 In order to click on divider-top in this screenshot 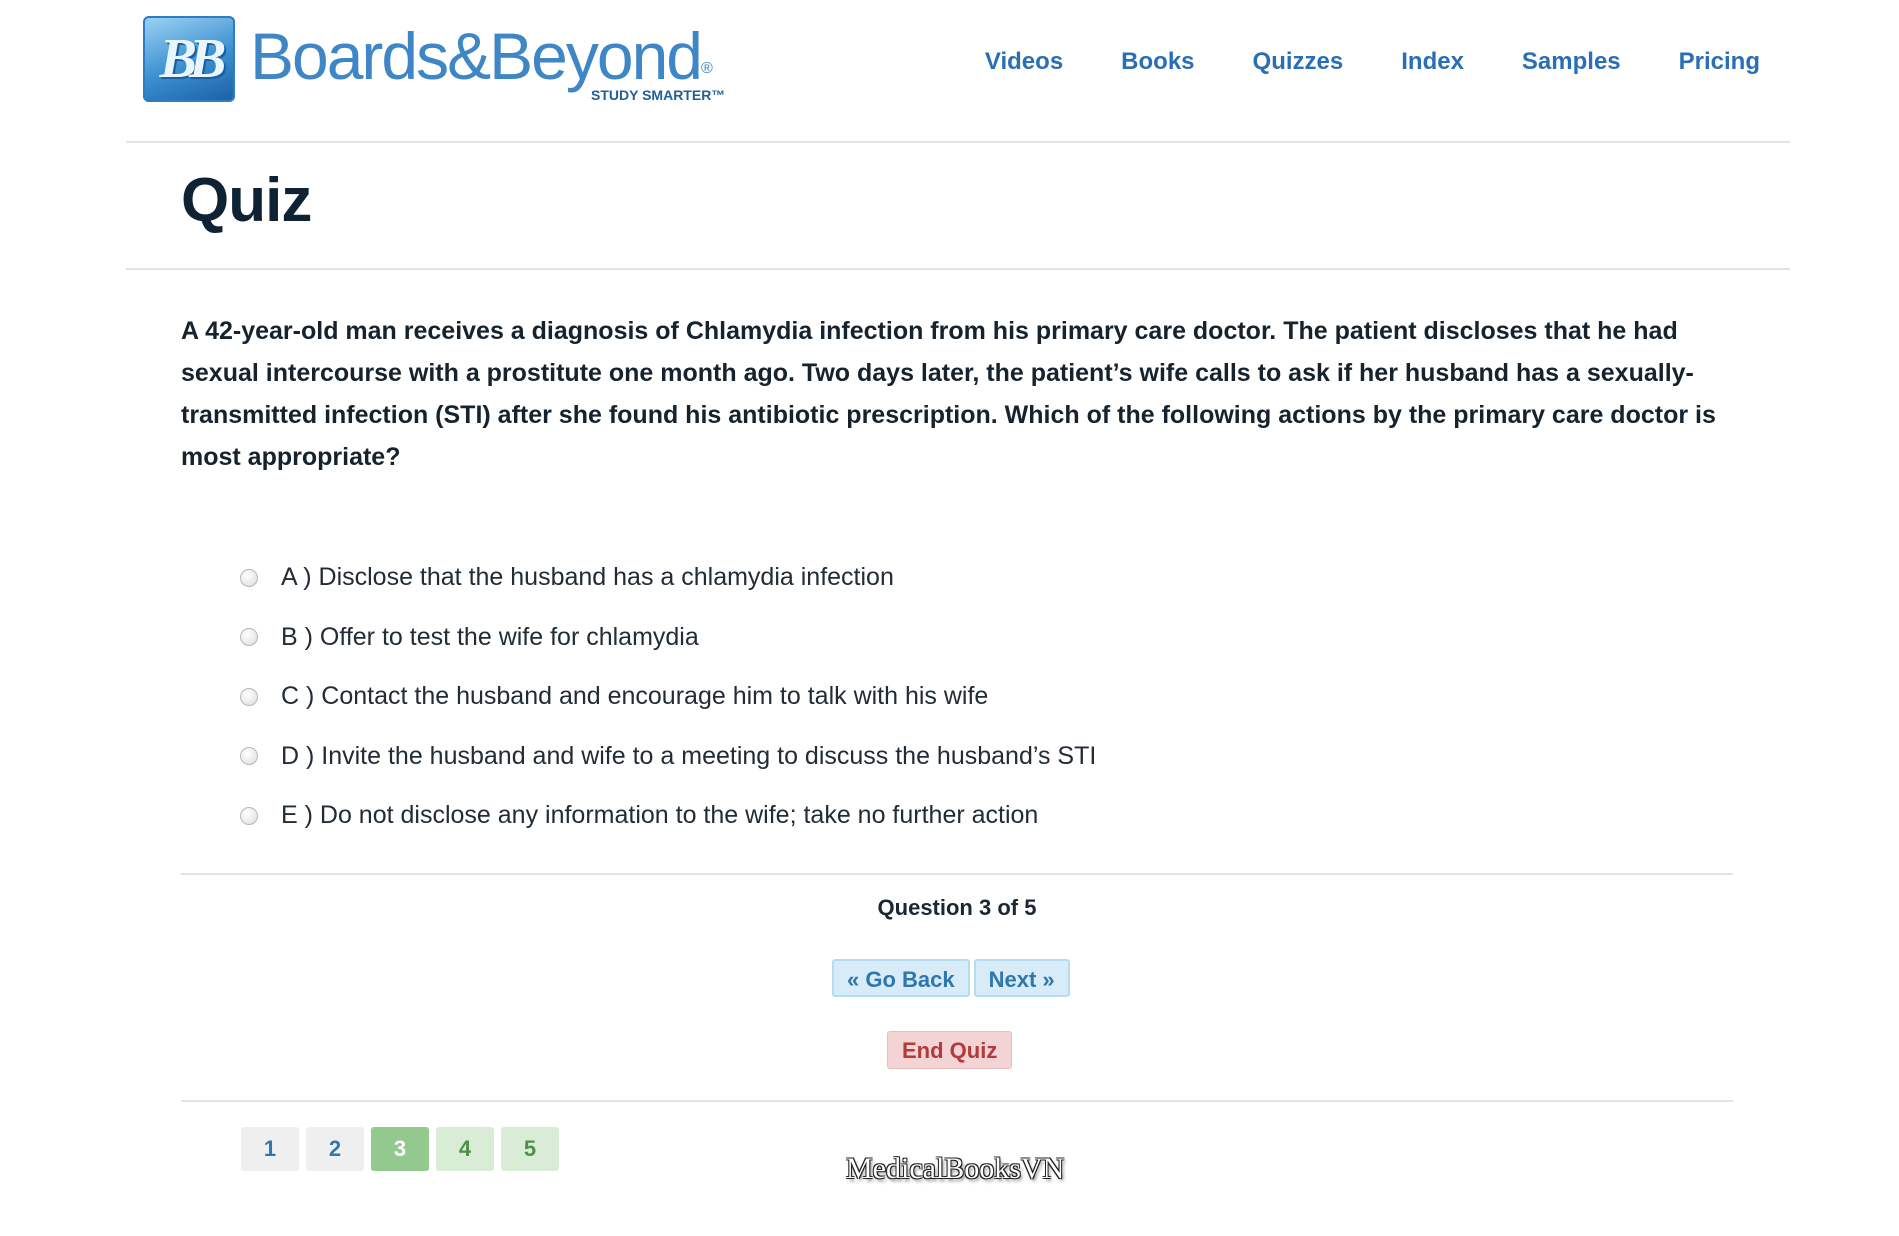, I will do `click(957, 874)`.